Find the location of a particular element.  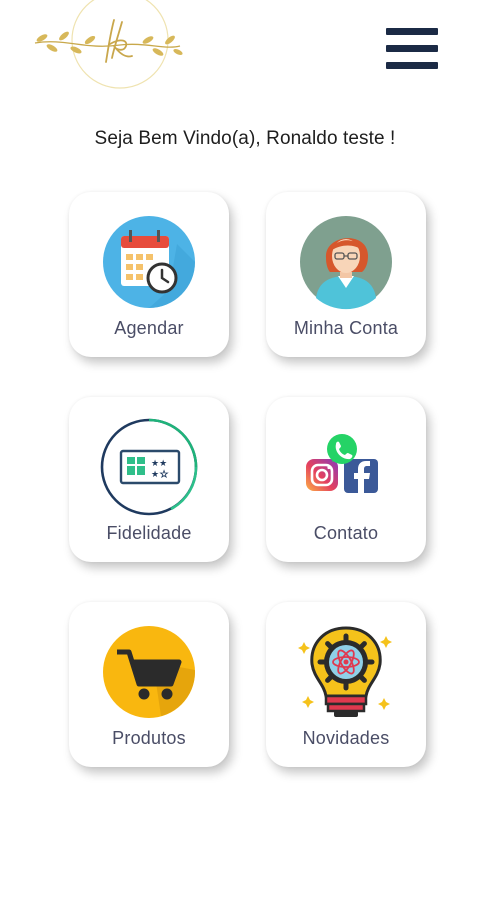

tile-label: Minha Conta is located at coordinates (346, 328).